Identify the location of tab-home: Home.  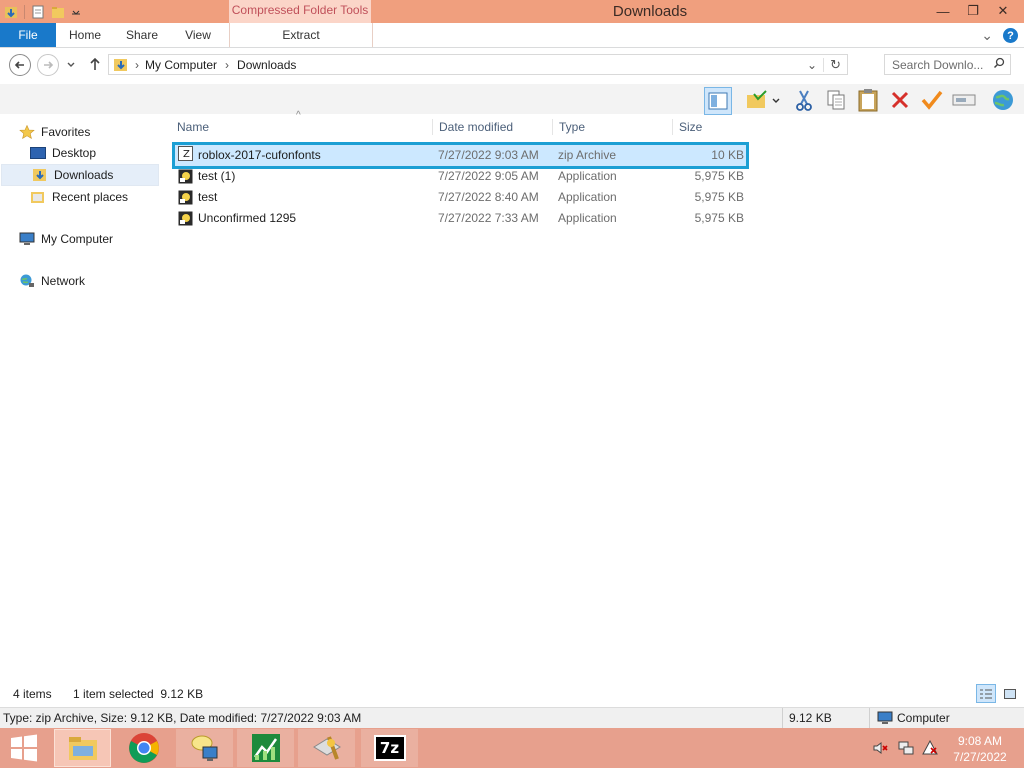
(85, 35).